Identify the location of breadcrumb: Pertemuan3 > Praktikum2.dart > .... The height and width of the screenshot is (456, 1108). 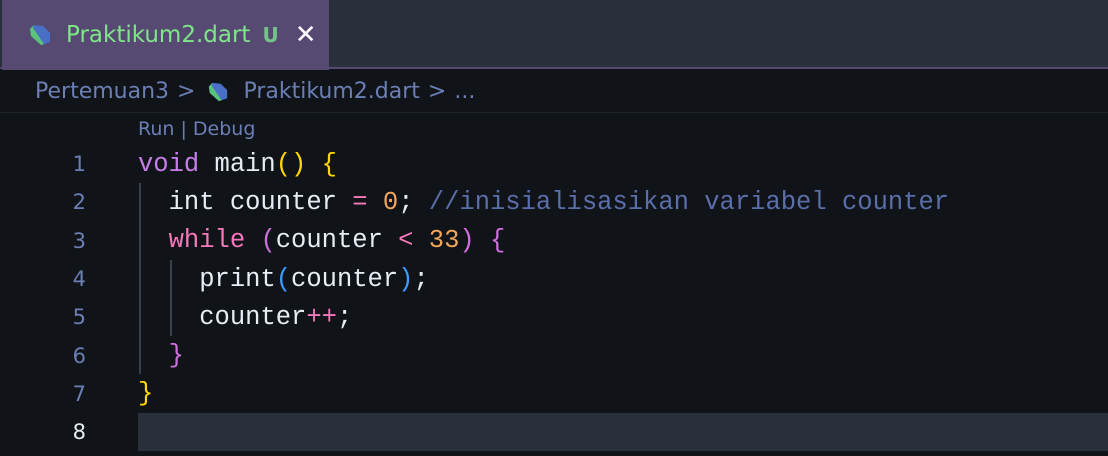
(554, 92).